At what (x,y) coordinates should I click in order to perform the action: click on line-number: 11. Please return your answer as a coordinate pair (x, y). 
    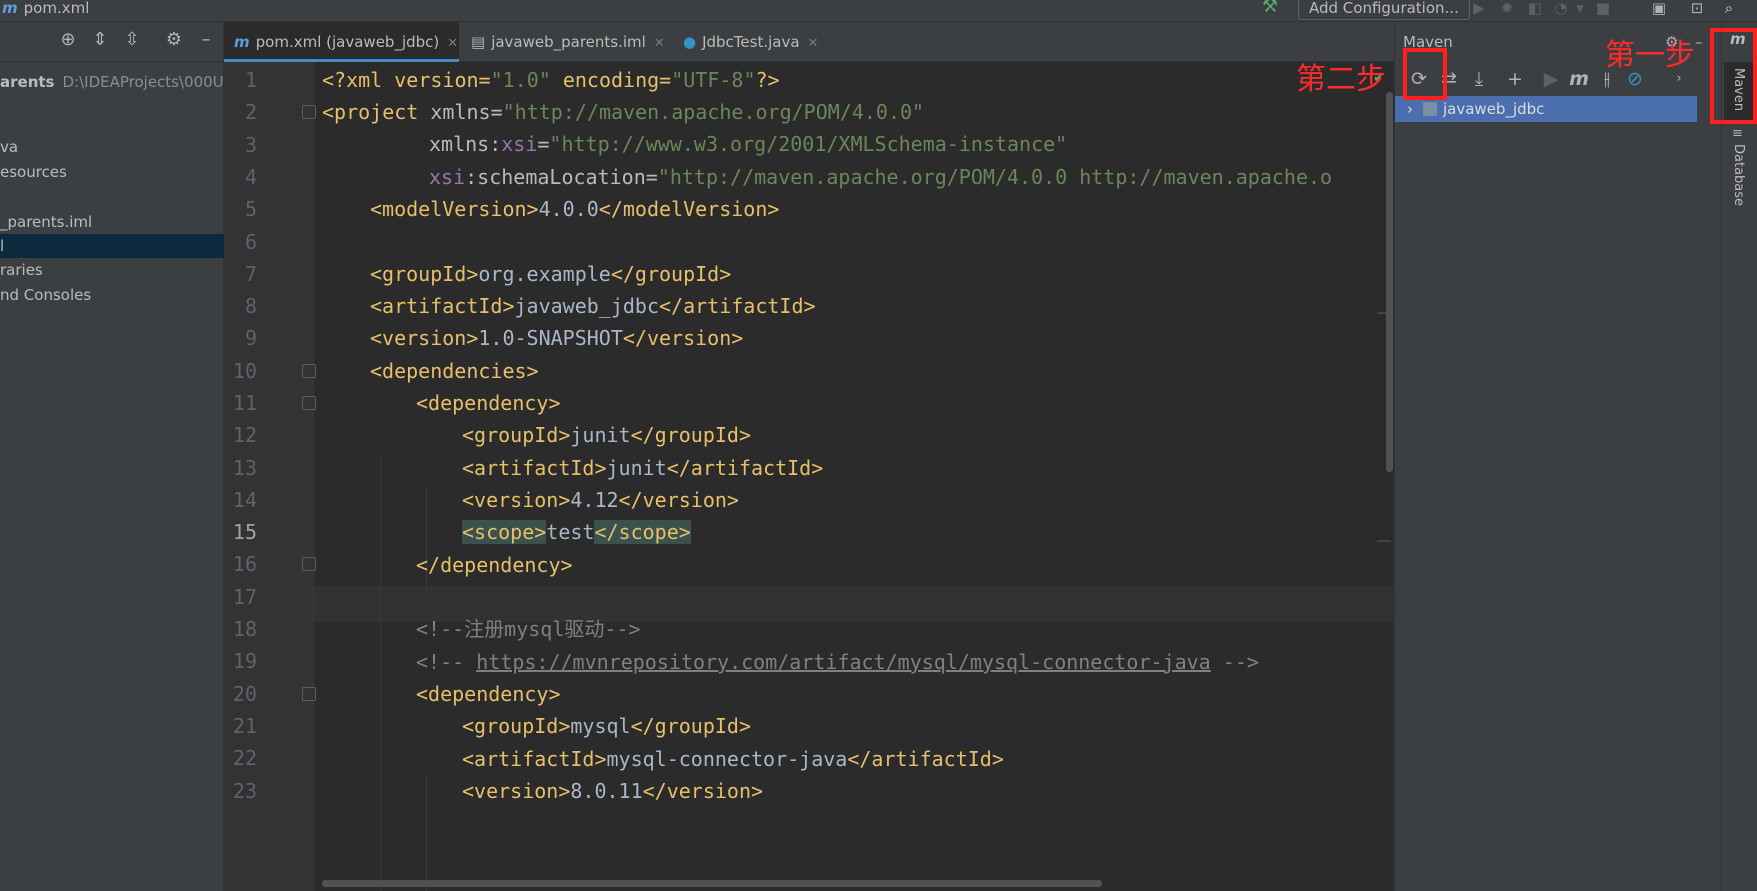
    Looking at the image, I should click on (244, 403).